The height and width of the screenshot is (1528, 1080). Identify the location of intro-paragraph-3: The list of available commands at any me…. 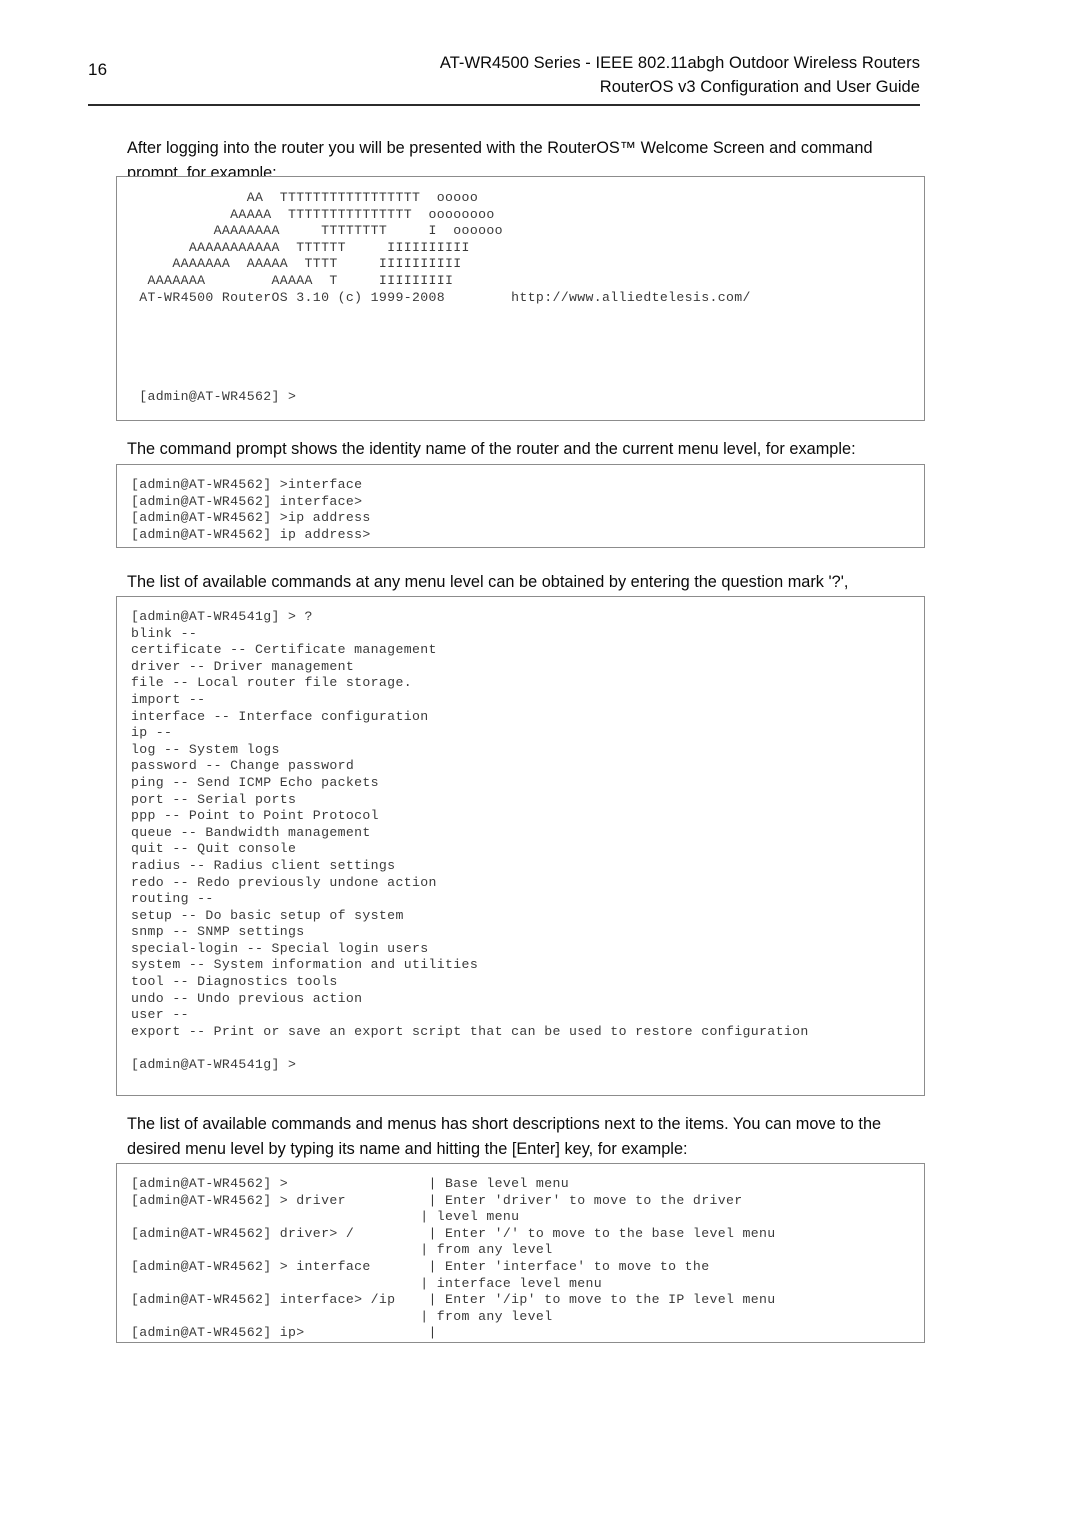
(488, 582).